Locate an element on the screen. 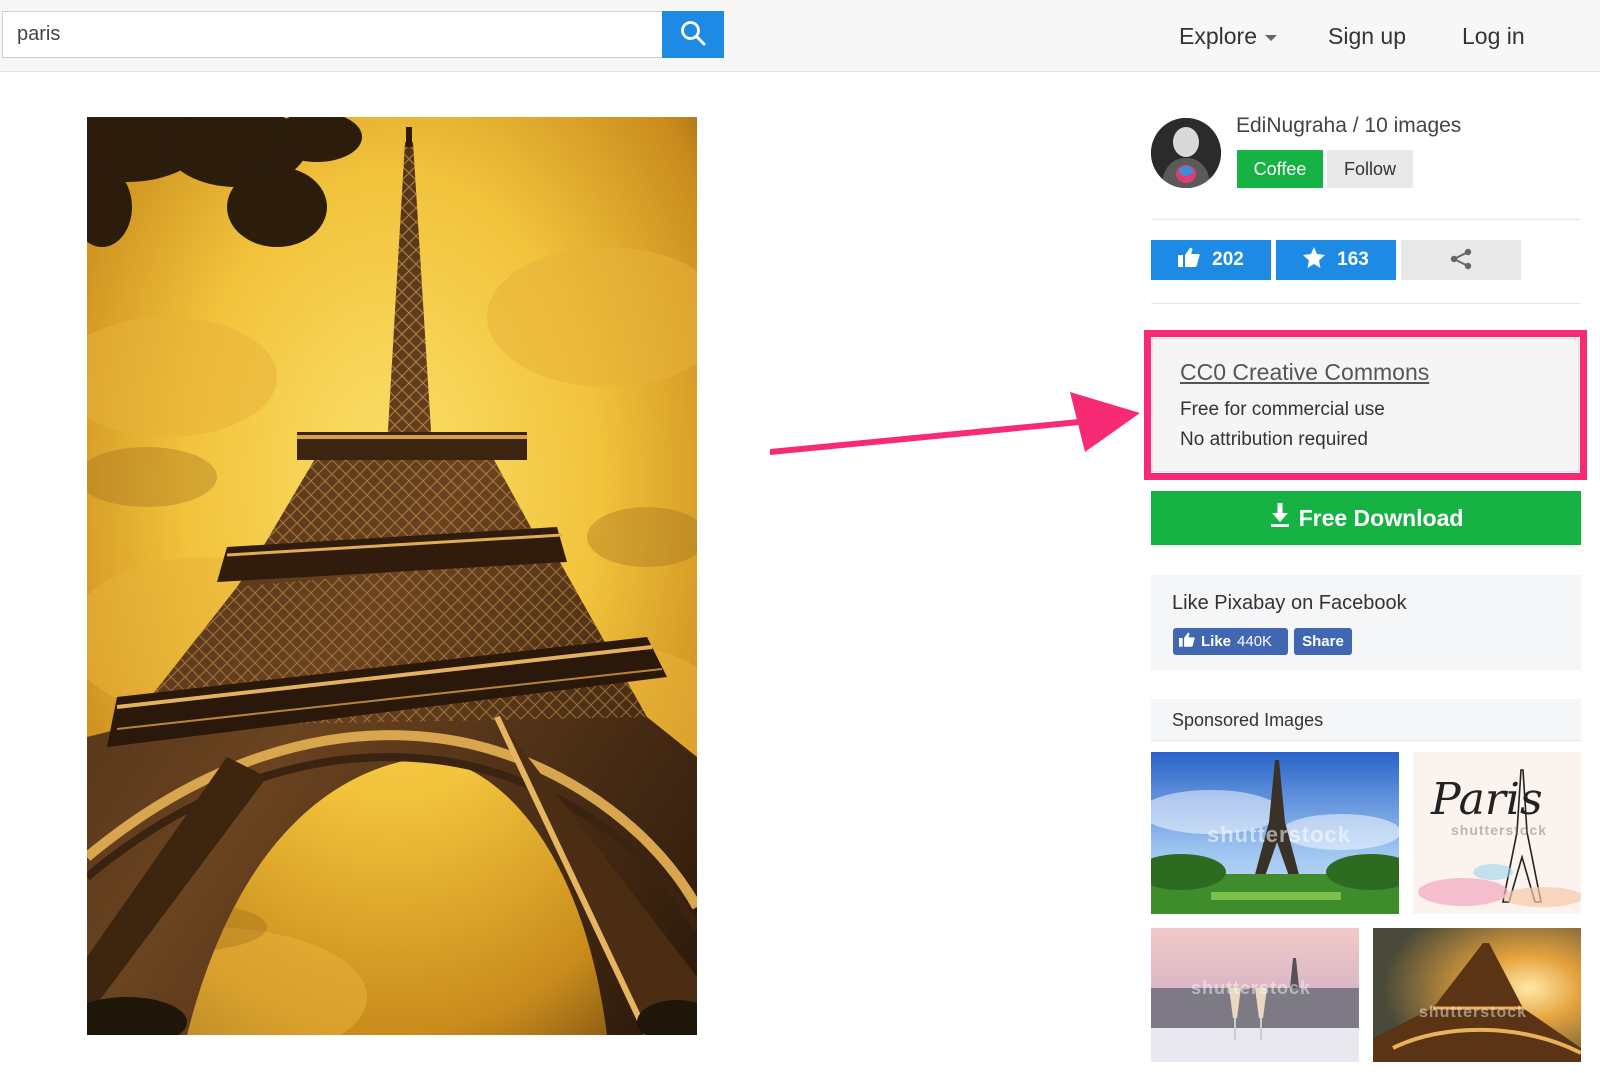 The width and height of the screenshot is (1600, 1073). share-icon is located at coordinates (1461, 260).